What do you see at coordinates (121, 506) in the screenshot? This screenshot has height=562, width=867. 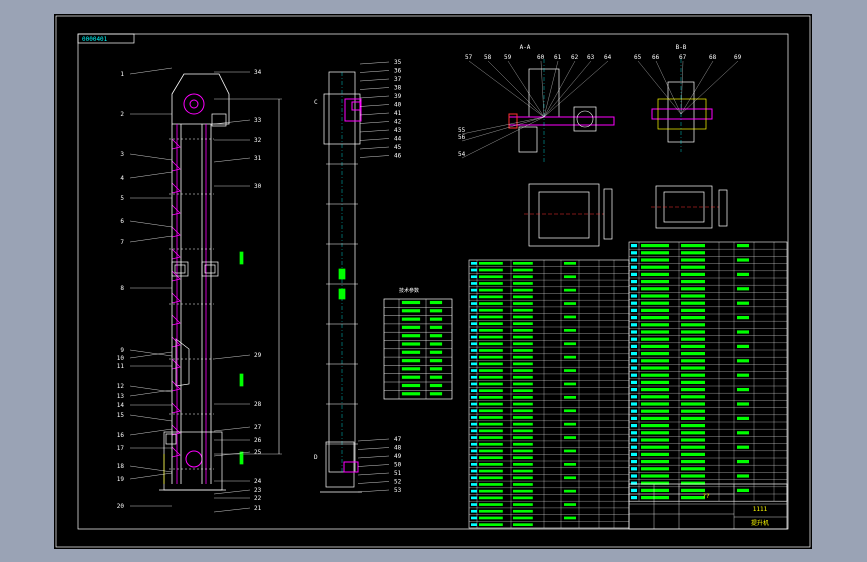 I see `part-number-20: 20` at bounding box center [121, 506].